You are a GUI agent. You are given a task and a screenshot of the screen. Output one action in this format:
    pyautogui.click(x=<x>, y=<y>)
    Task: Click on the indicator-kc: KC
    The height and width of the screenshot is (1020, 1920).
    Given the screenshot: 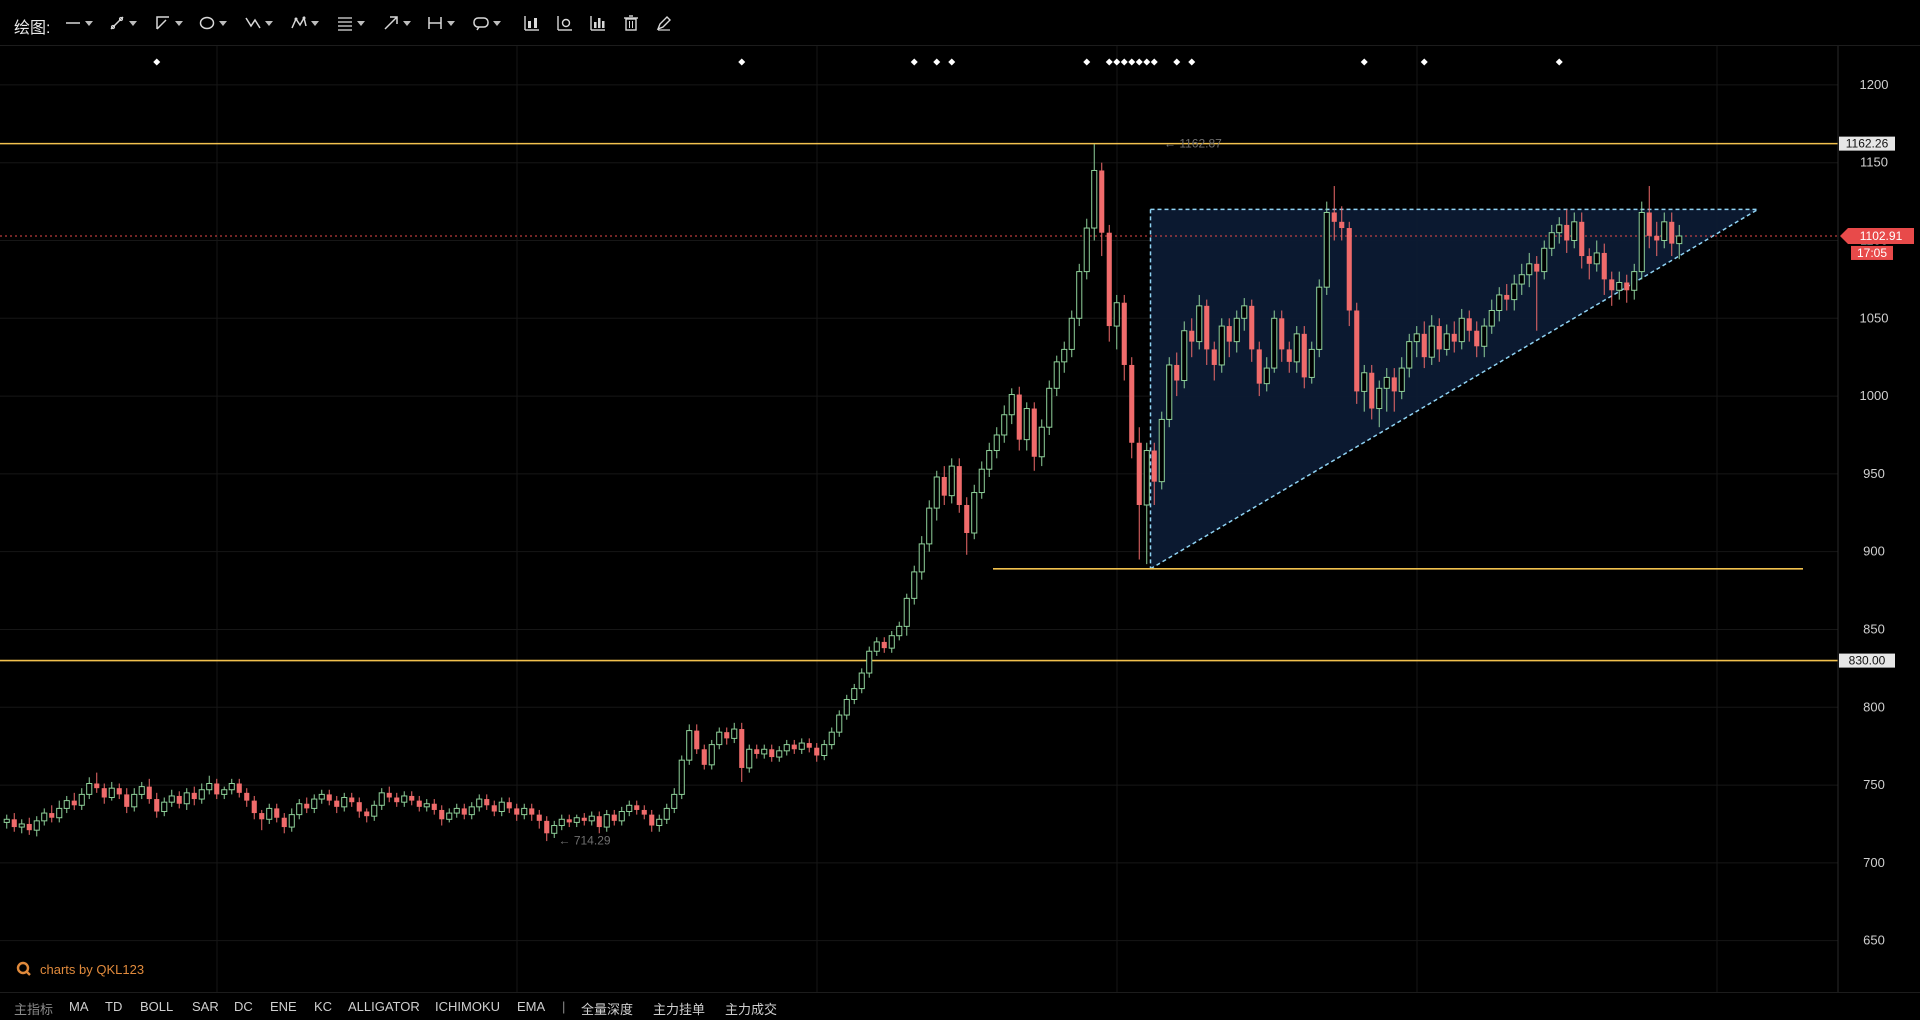 What is the action you would take?
    pyautogui.click(x=323, y=1006)
    